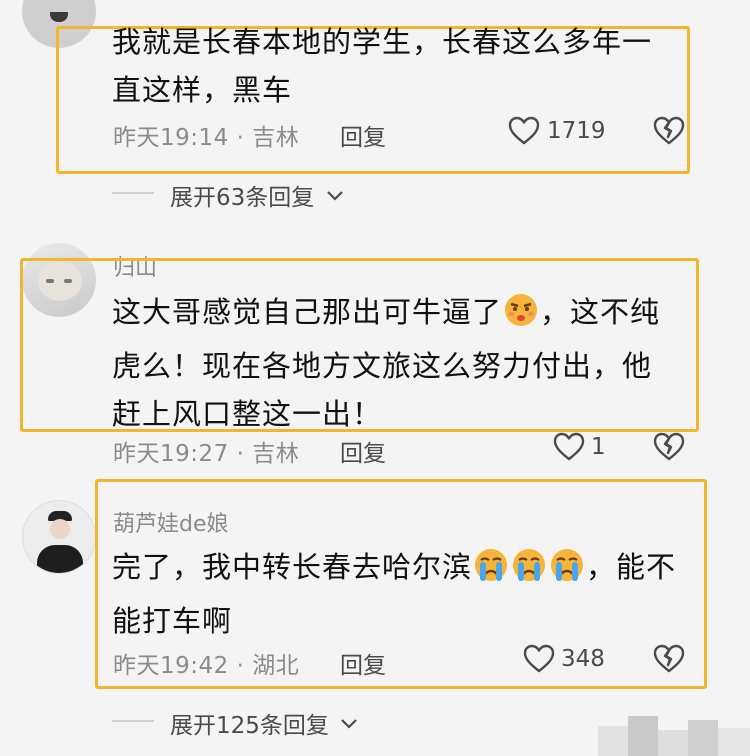  I want to click on comment-fragment: 完了，我中转长春去哈尔滨, so click(292, 567).